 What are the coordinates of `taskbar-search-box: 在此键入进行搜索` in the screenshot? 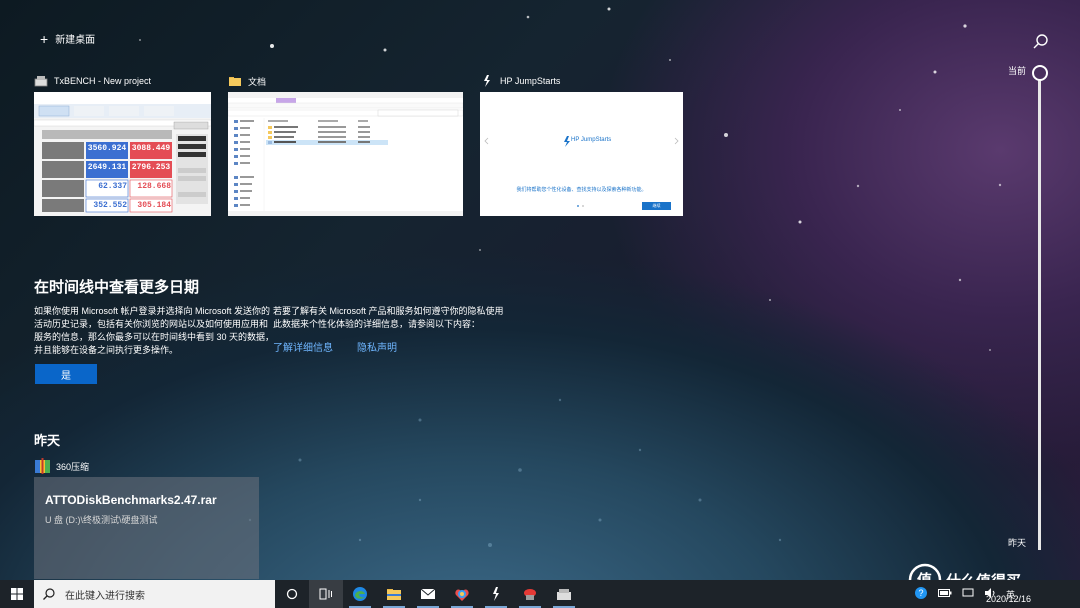 It's located at (154, 594).